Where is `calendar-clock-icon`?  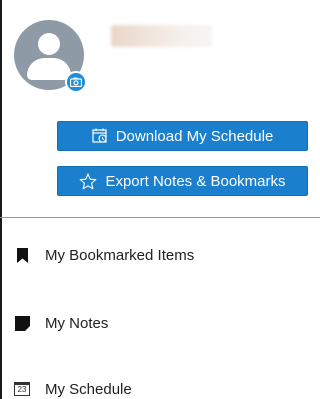 calendar-clock-icon is located at coordinates (100, 136).